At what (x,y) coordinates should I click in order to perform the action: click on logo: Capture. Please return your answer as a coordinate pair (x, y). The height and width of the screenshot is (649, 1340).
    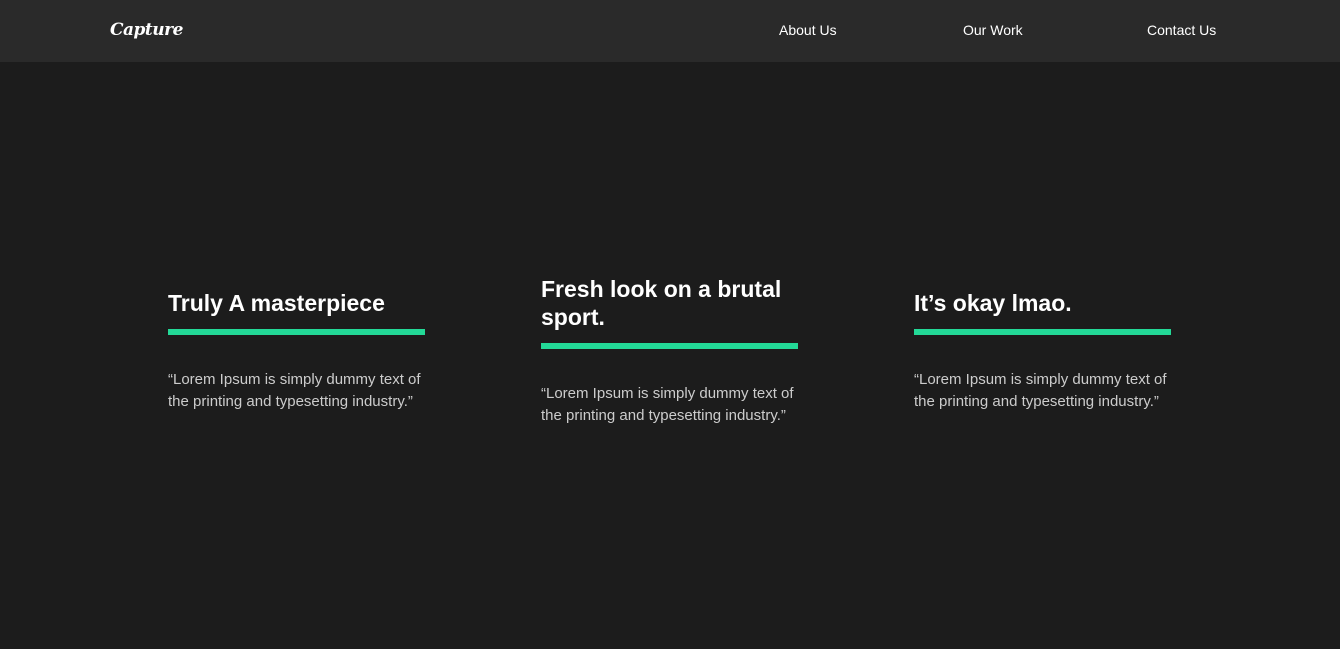
    Looking at the image, I should click on (146, 30).